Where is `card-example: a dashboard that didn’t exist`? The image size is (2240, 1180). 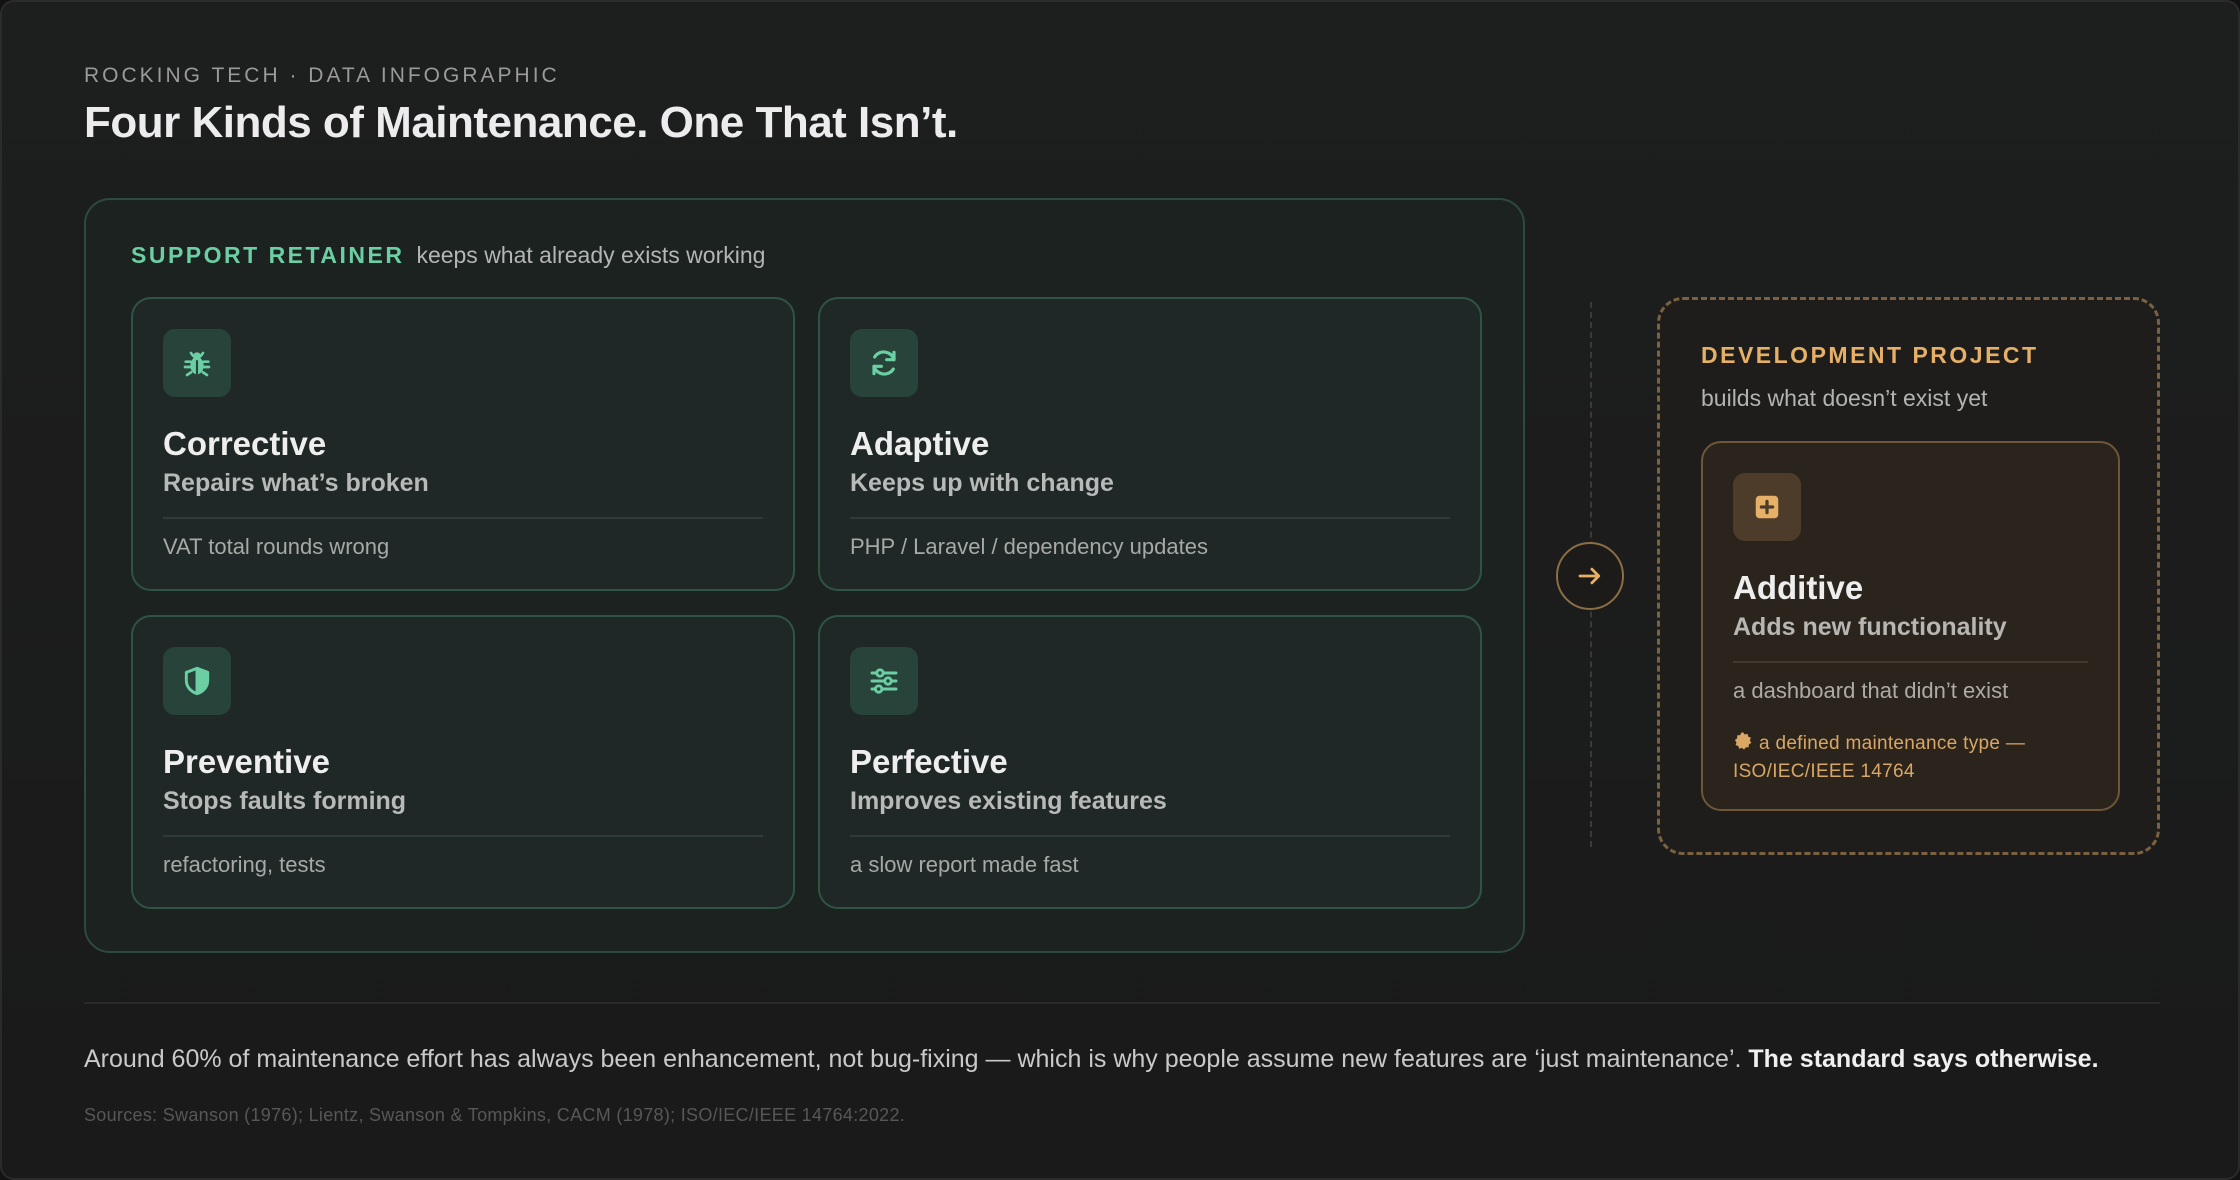
card-example: a dashboard that didn’t exist is located at coordinates (1871, 690).